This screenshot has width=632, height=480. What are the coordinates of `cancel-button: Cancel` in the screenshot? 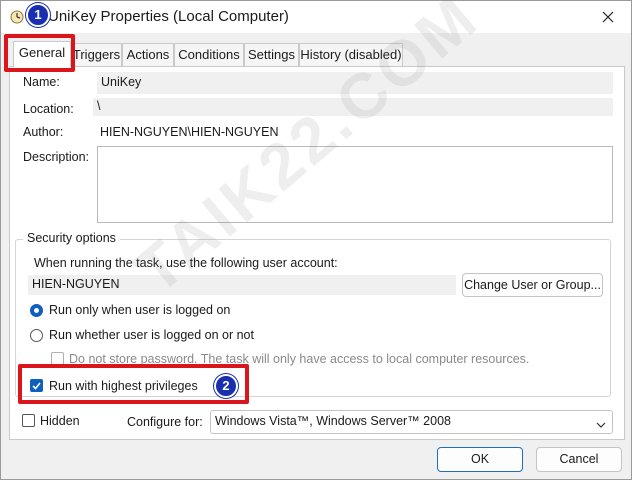 It's located at (579, 459).